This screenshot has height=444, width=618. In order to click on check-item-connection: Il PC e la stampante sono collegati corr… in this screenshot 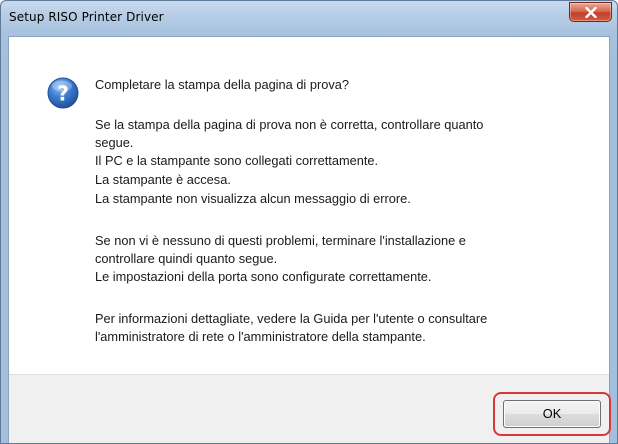, I will do `click(237, 160)`.